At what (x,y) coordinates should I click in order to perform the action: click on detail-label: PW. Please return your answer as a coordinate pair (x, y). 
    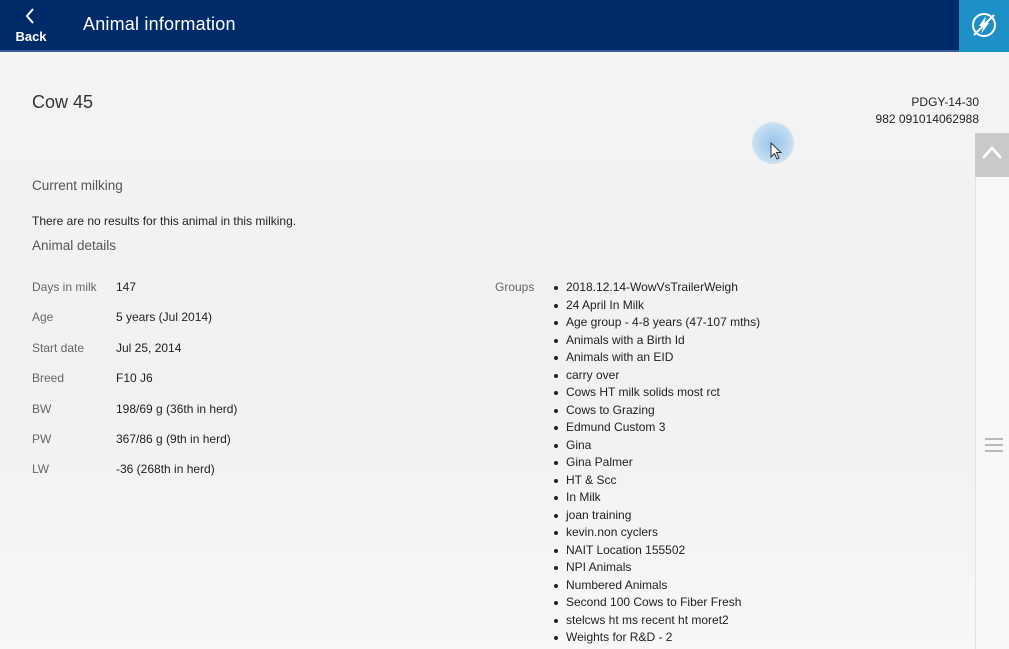
    Looking at the image, I should click on (42, 438).